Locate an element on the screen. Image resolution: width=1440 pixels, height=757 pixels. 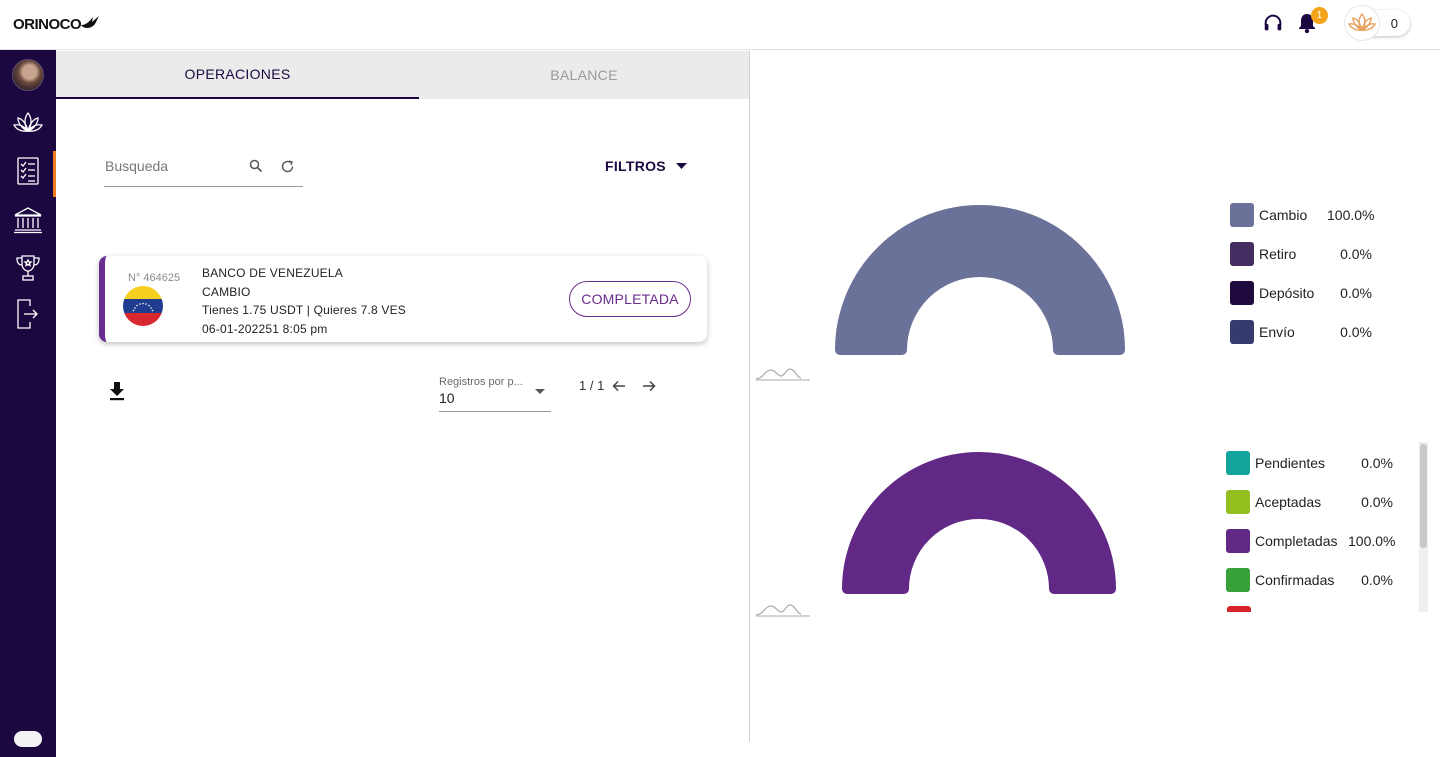
sidebar is located at coordinates (28, 403).